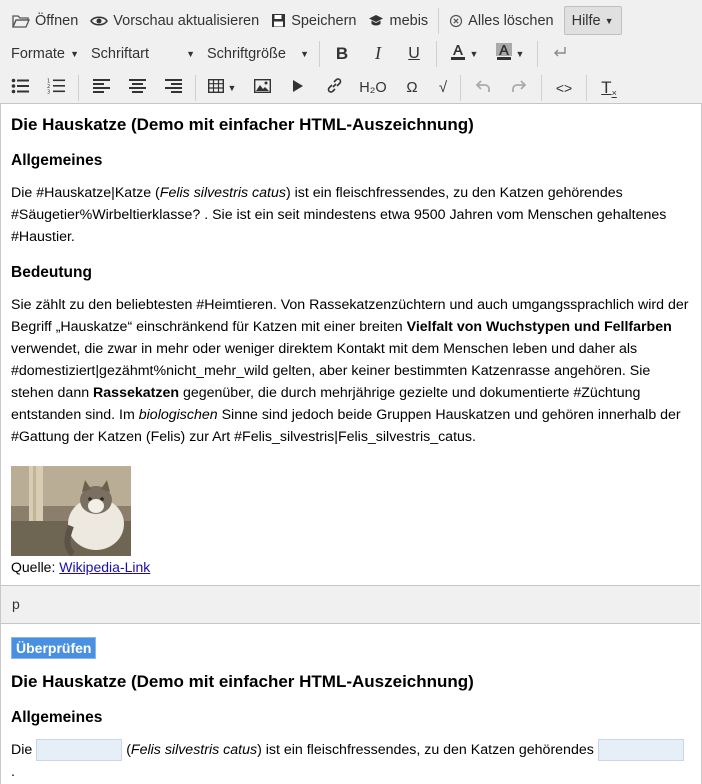 The height and width of the screenshot is (784, 702). Describe the element at coordinates (54, 648) in the screenshot. I see `check-button: Überprüfen` at that location.